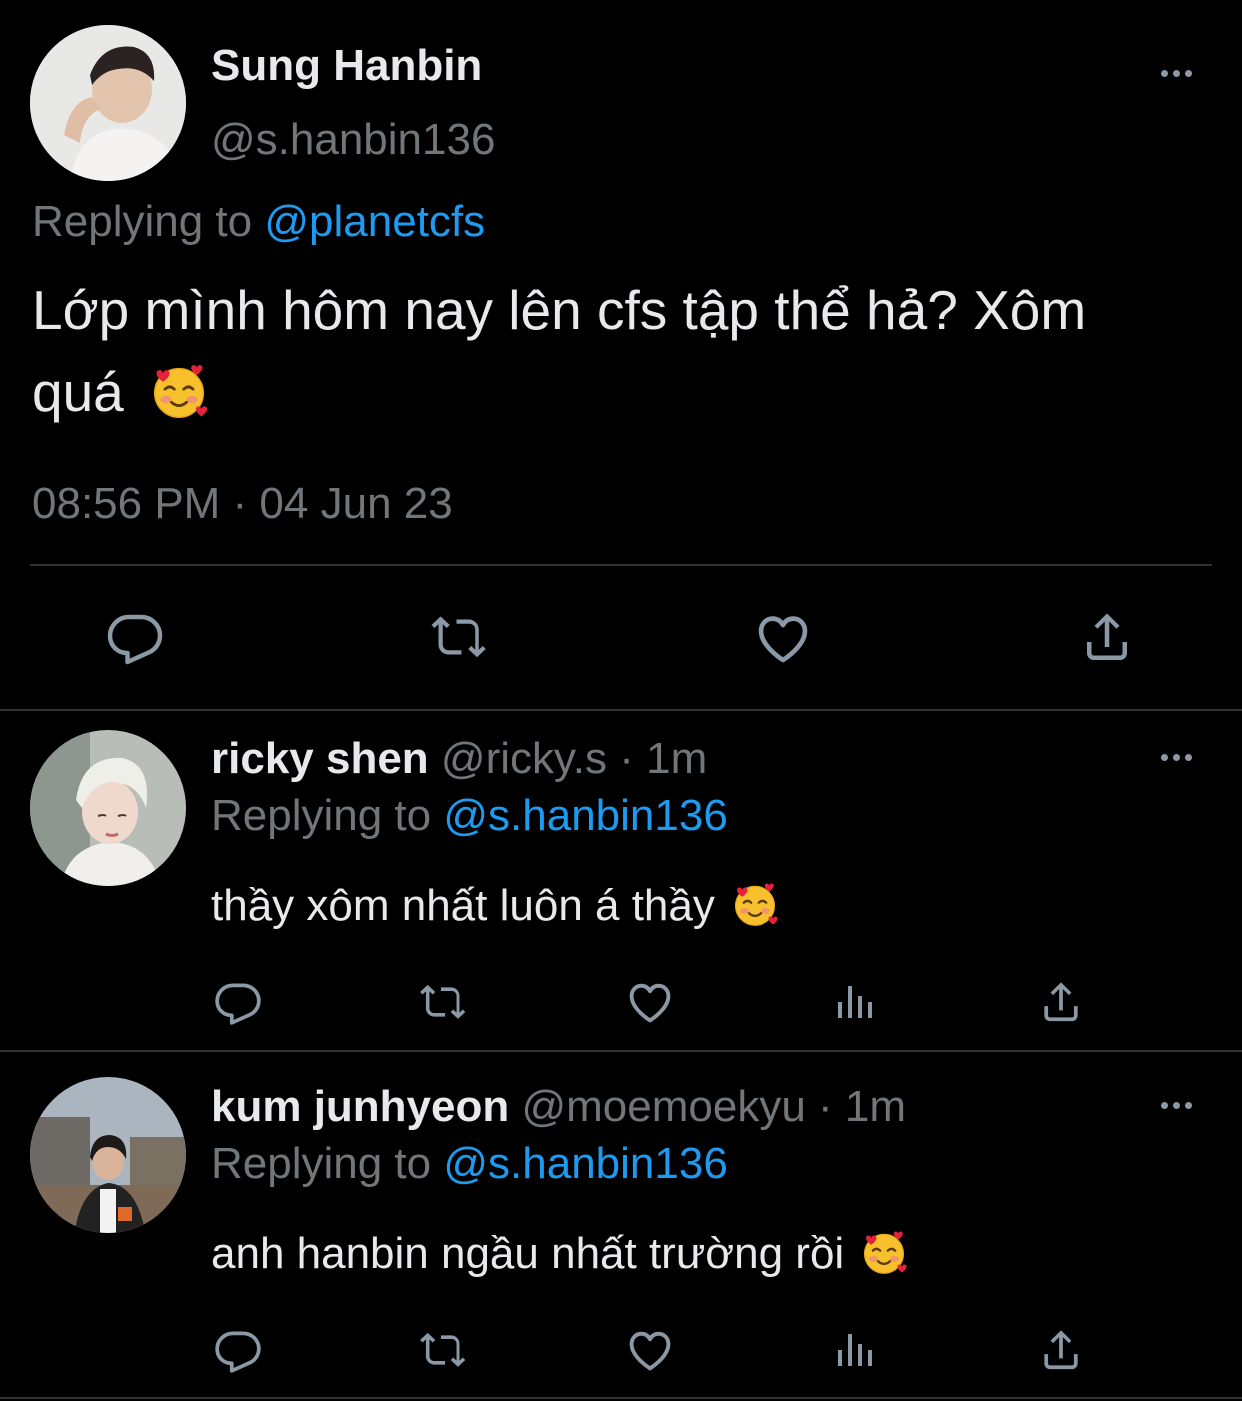  What do you see at coordinates (346, 66) in the screenshot?
I see `author-name: Sung Hanbin` at bounding box center [346, 66].